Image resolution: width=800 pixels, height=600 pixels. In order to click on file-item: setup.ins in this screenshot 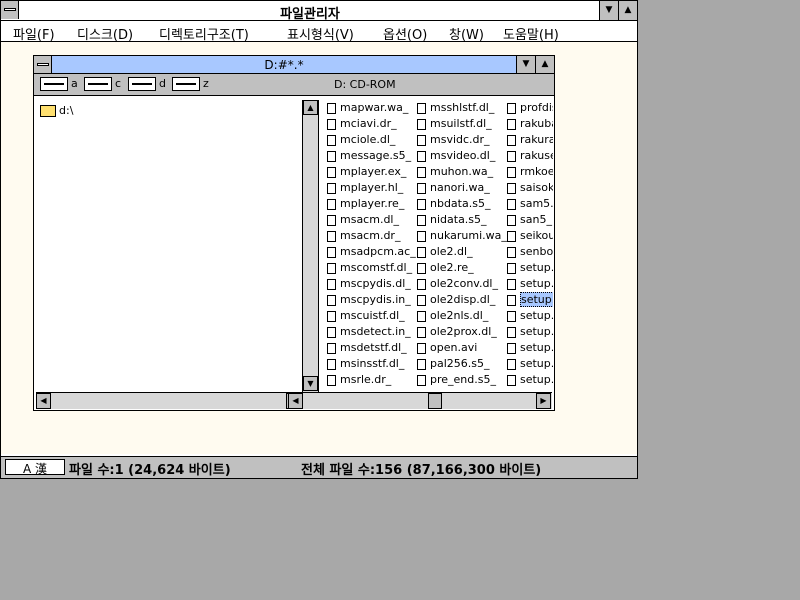, I will do `click(530, 316)`.